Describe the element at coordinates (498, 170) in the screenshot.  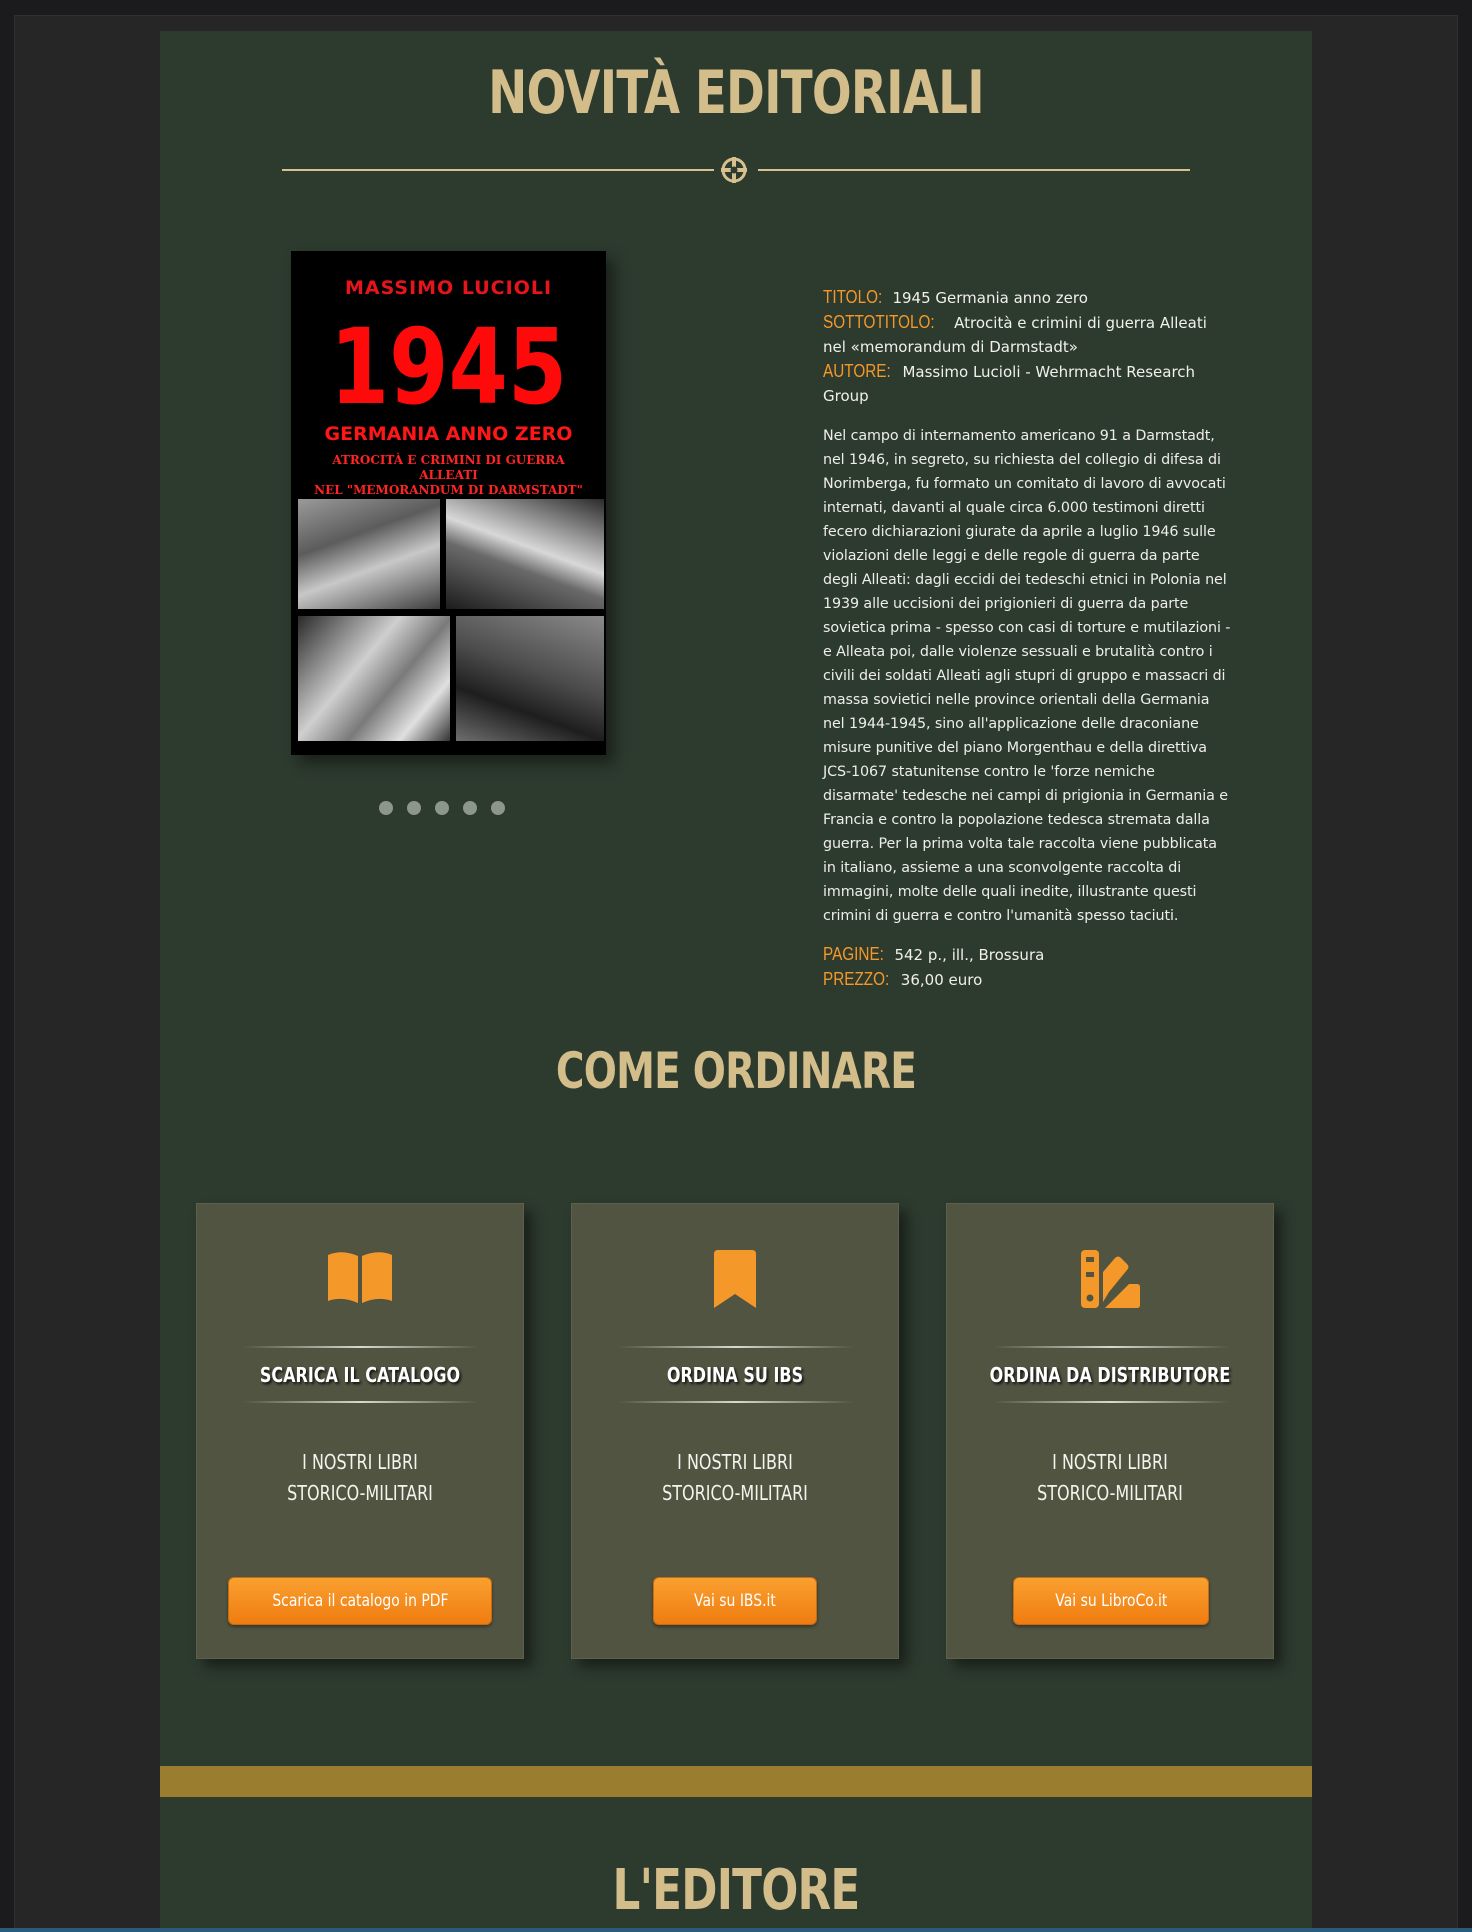
I see `divider-line-left` at that location.